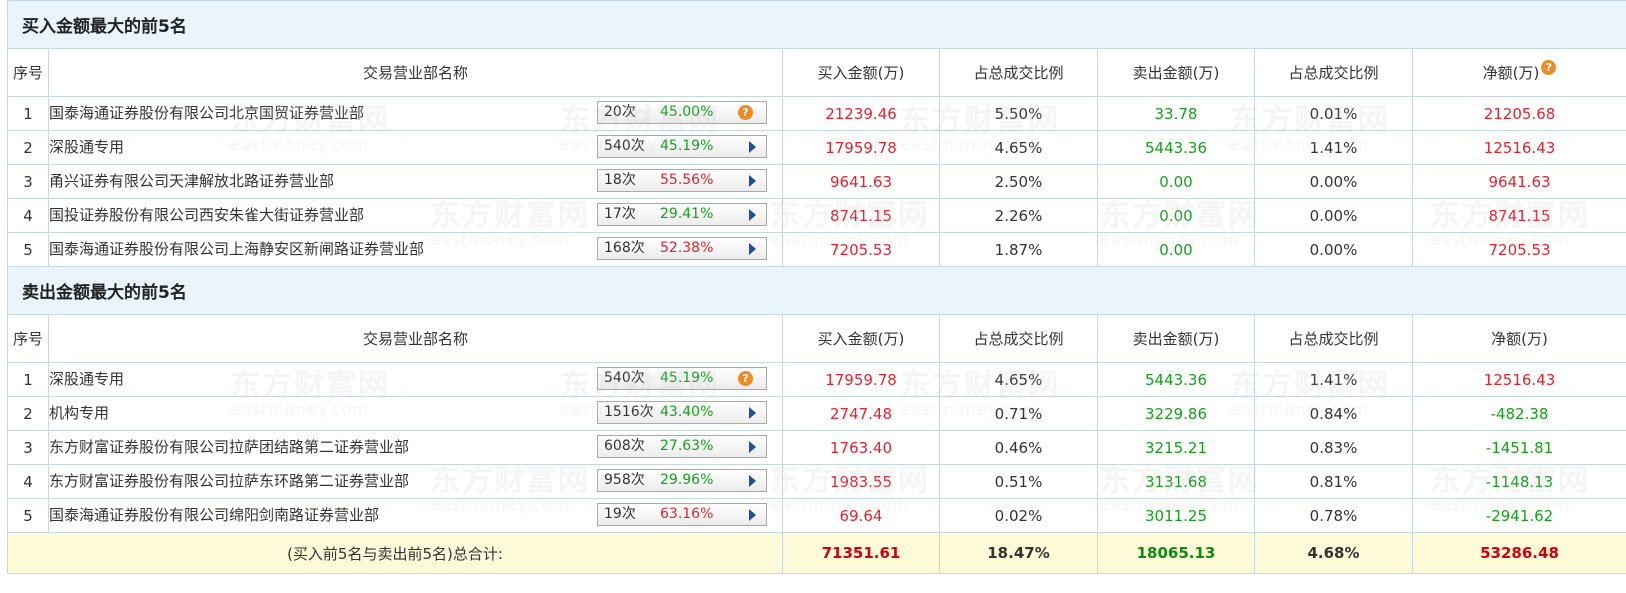  I want to click on col-header-net: 净额(万)?, so click(1518, 72).